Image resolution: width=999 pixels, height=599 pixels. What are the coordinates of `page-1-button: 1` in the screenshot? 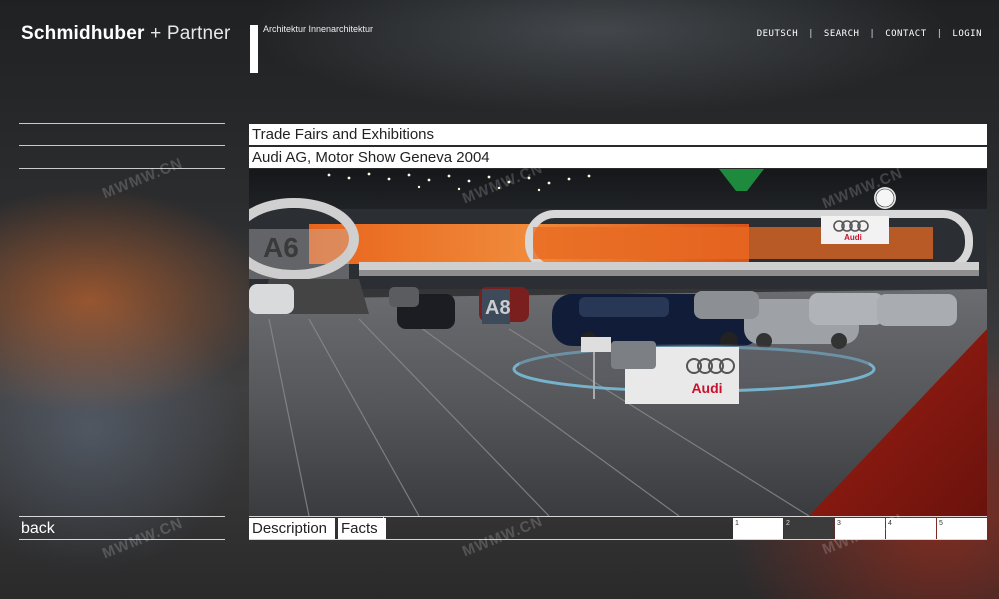 It's located at (758, 528).